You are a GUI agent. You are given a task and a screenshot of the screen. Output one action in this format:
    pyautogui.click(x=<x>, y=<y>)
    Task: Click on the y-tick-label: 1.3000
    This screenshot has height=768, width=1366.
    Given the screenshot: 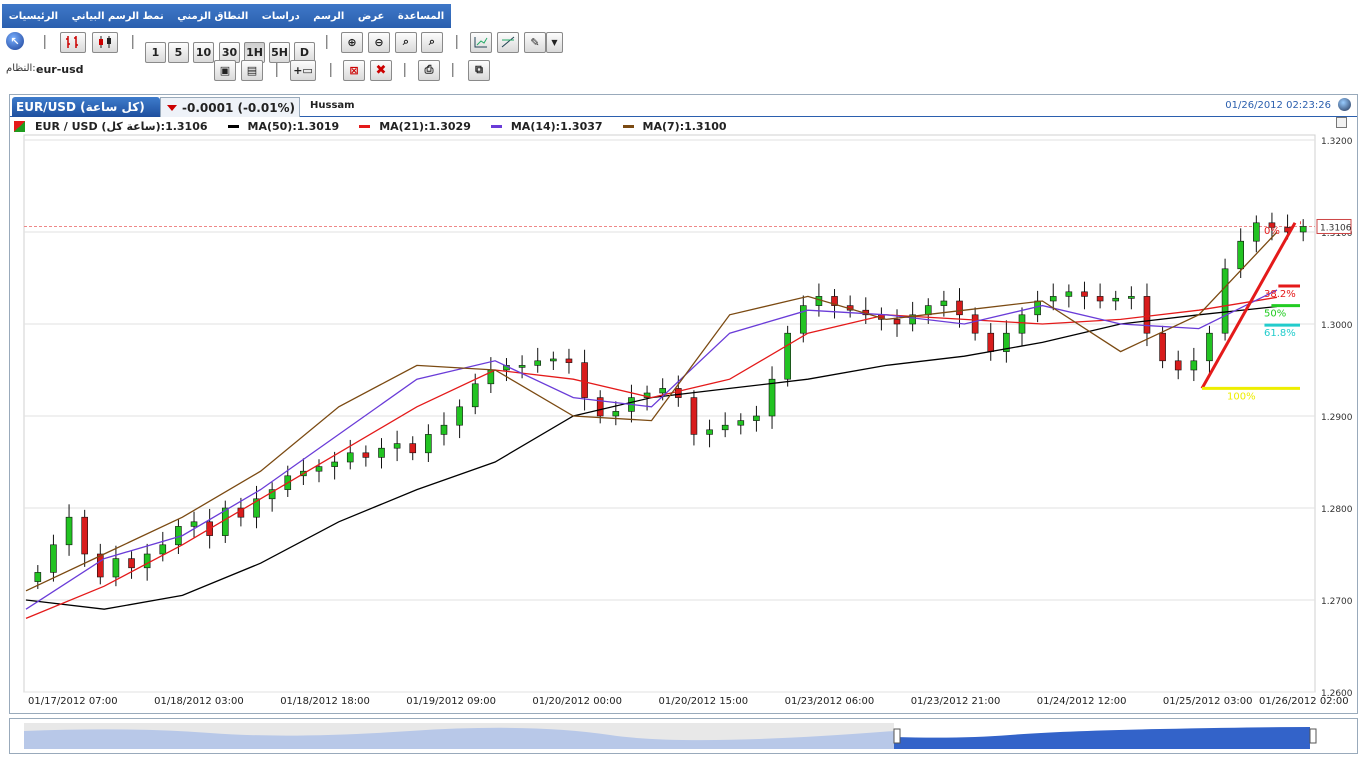 What is the action you would take?
    pyautogui.click(x=1337, y=326)
    